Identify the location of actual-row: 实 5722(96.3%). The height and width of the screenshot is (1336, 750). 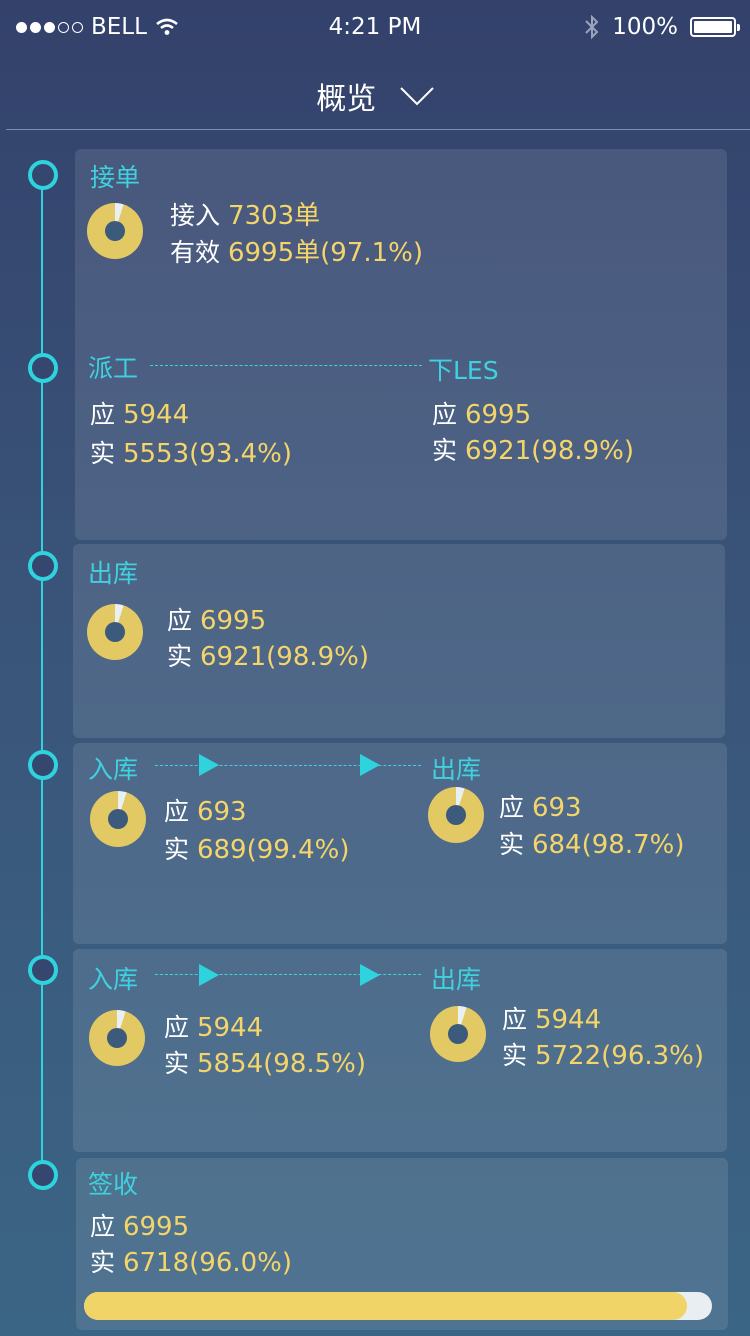
(603, 1056).